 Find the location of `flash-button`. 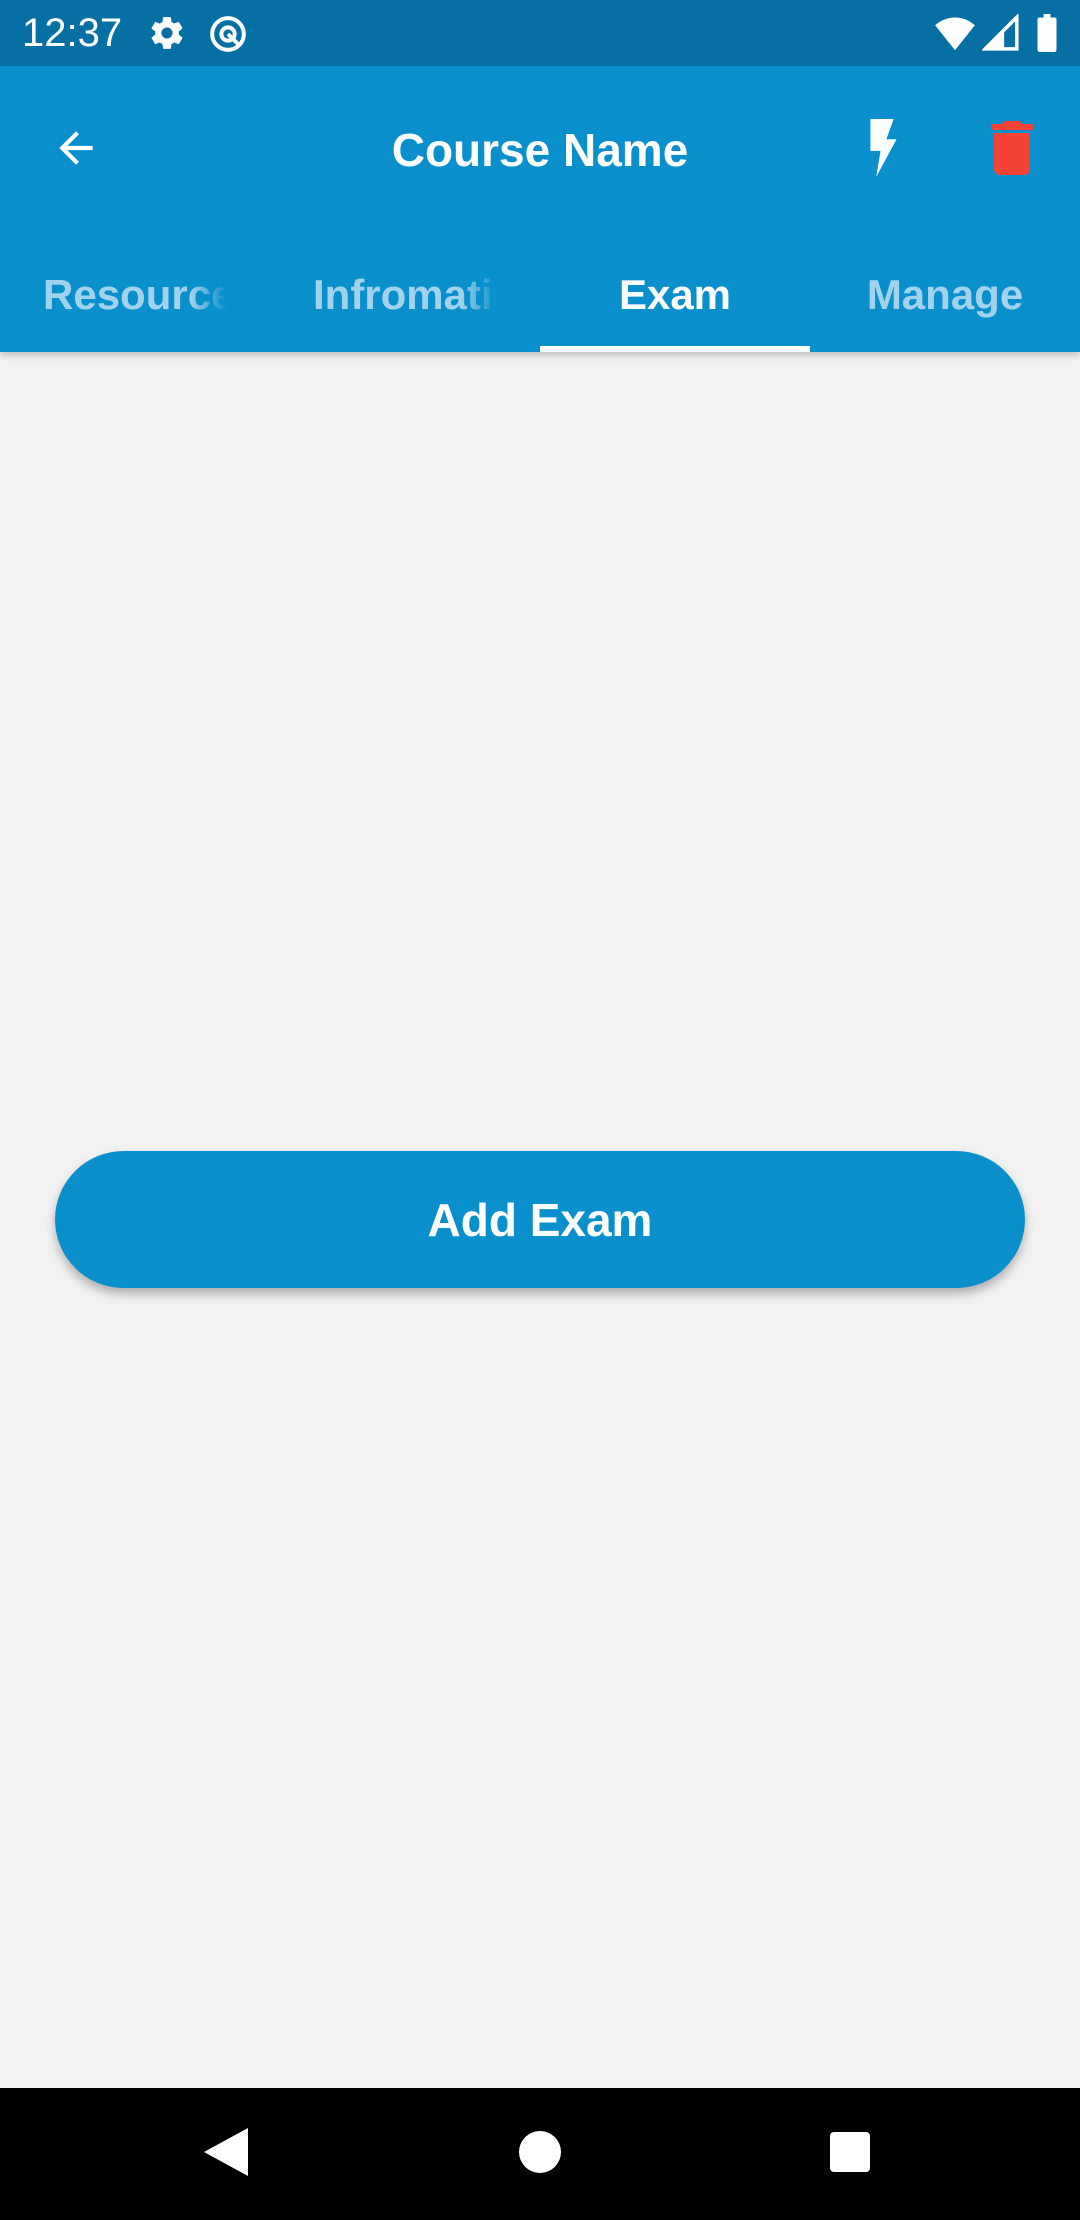

flash-button is located at coordinates (882, 150).